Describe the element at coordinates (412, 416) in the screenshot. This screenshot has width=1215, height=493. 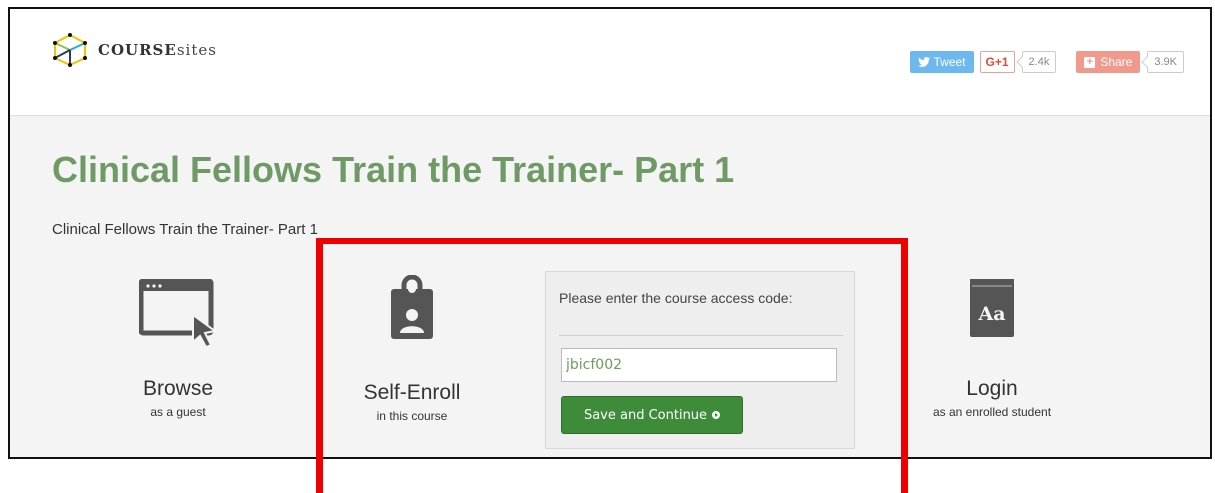
I see `self-enroll-sublabel: in this course` at that location.